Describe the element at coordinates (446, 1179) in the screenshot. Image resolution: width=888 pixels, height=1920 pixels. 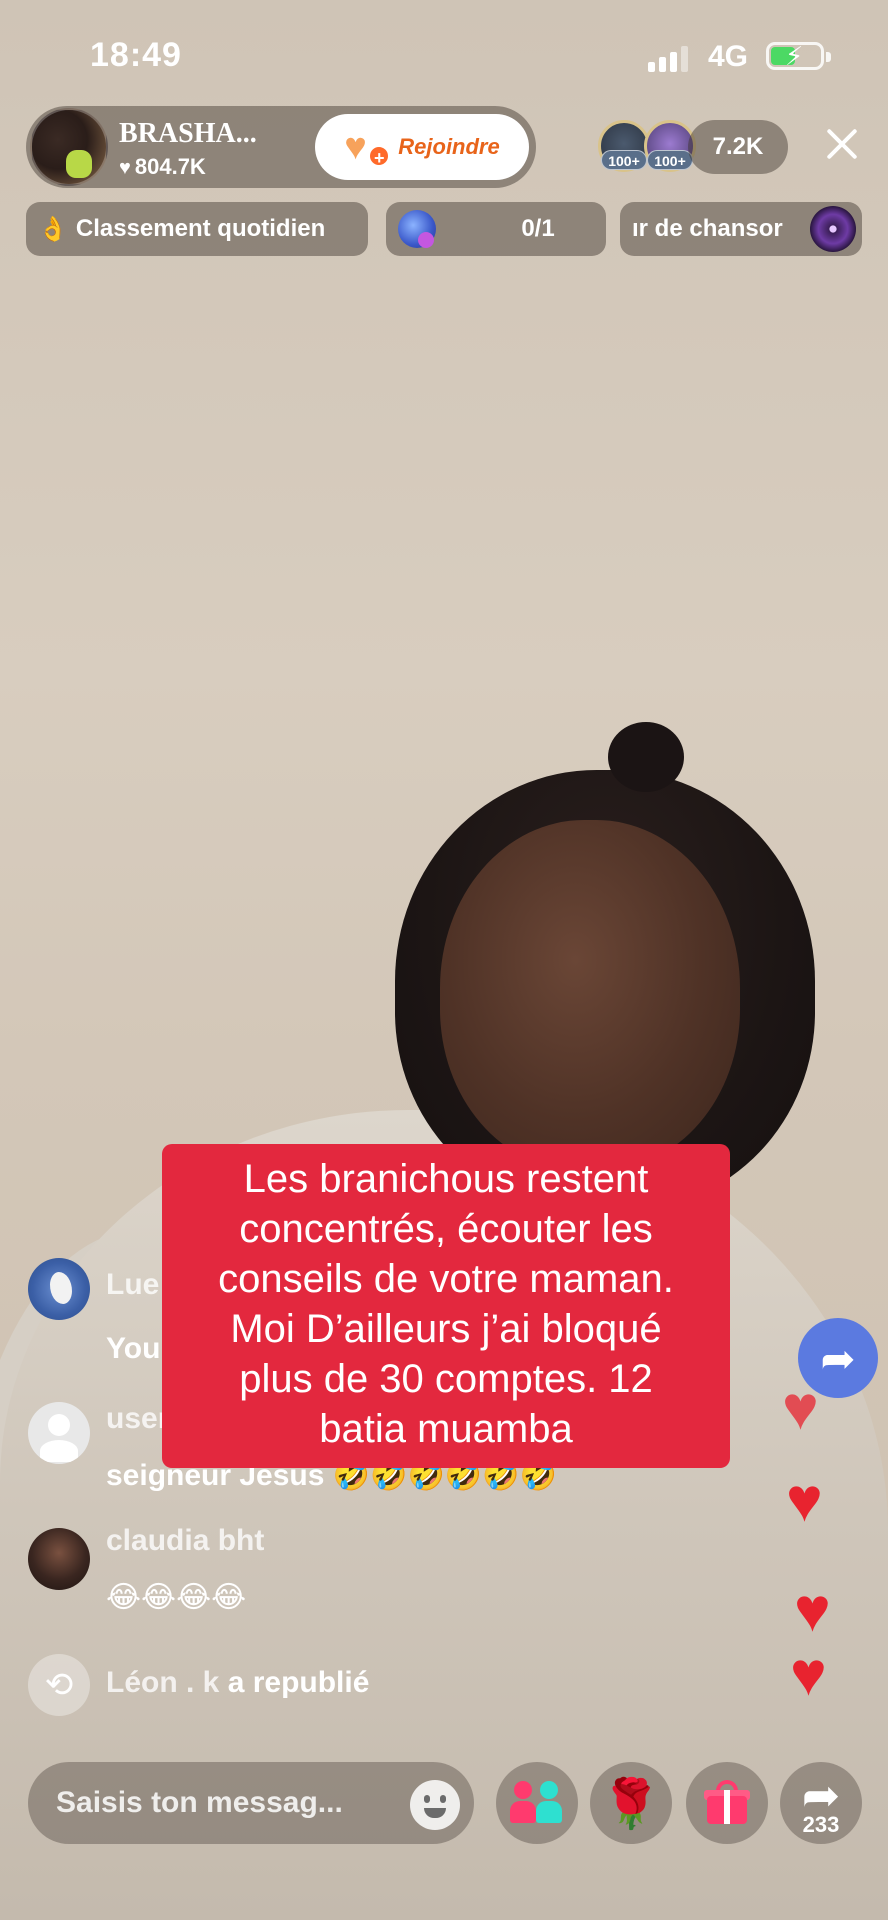
I see `caption-line-1: Les branichous restent` at that location.